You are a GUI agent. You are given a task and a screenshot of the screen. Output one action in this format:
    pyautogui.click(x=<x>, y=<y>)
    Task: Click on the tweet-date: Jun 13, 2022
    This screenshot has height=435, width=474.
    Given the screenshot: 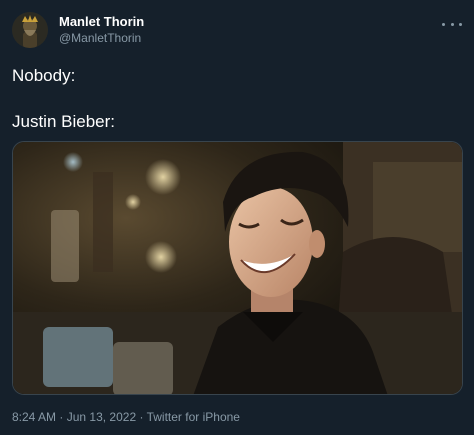 What is the action you would take?
    pyautogui.click(x=101, y=417)
    